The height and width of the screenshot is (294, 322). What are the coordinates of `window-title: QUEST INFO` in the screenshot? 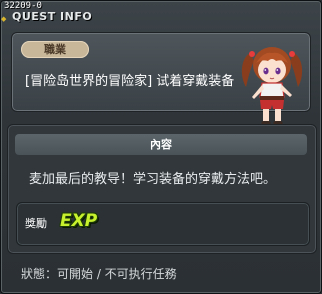 It's located at (52, 16).